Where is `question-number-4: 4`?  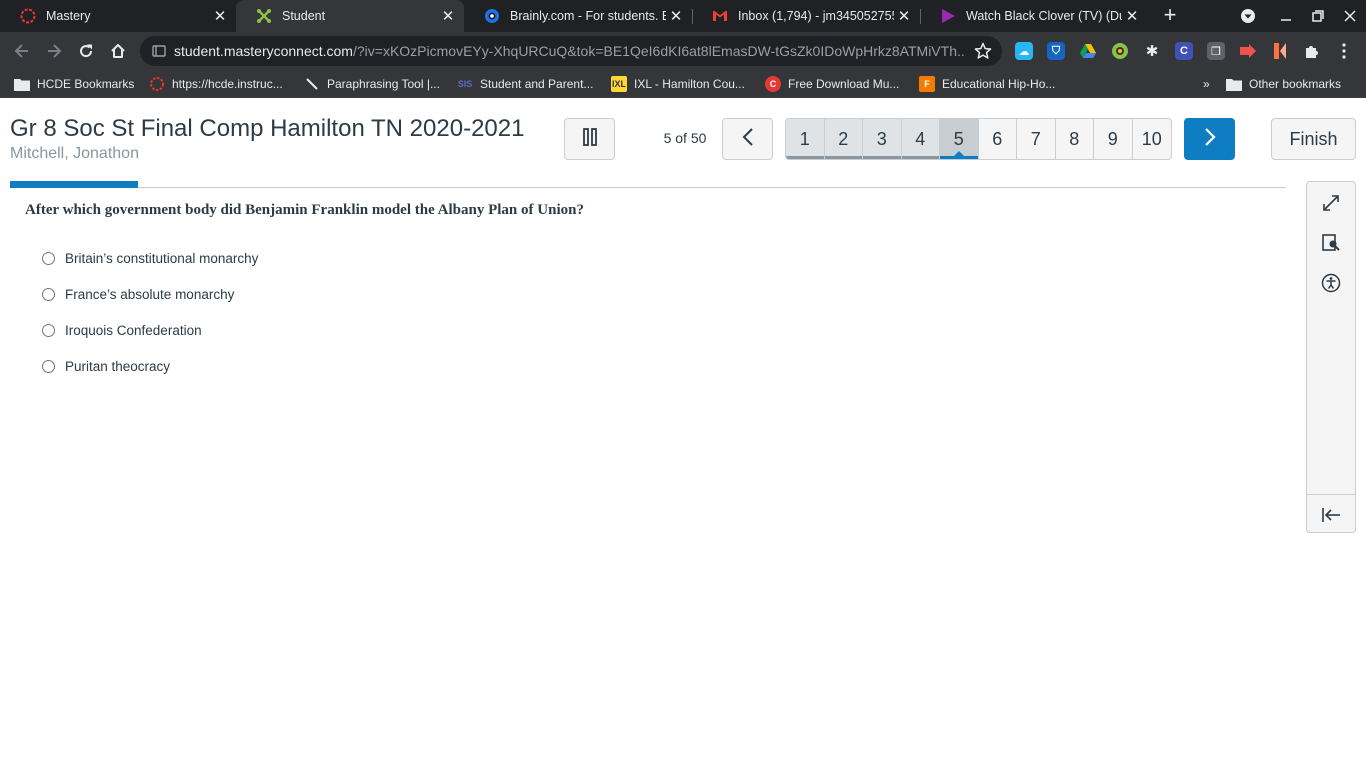 question-number-4: 4 is located at coordinates (920, 139).